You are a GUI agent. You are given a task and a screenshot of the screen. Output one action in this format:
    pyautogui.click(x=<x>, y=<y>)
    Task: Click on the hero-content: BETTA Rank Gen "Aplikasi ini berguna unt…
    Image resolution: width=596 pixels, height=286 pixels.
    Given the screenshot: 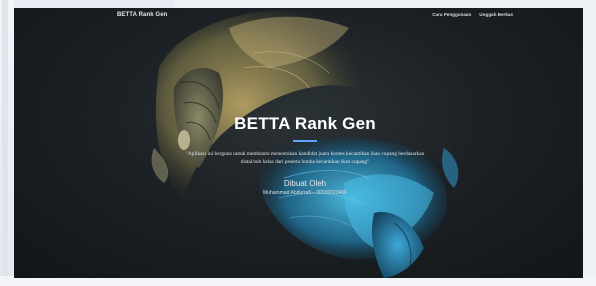 What is the action you would take?
    pyautogui.click(x=305, y=155)
    